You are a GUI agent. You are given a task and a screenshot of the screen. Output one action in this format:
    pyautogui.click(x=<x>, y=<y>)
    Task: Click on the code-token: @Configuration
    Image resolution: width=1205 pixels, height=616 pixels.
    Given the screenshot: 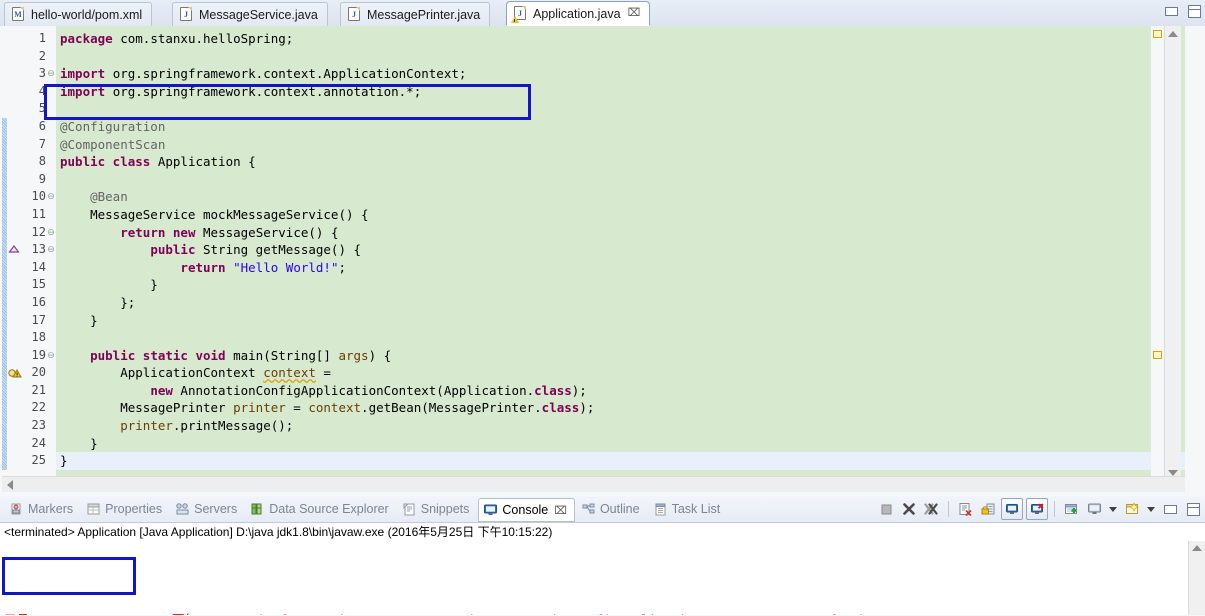 What is the action you would take?
    pyautogui.click(x=113, y=126)
    